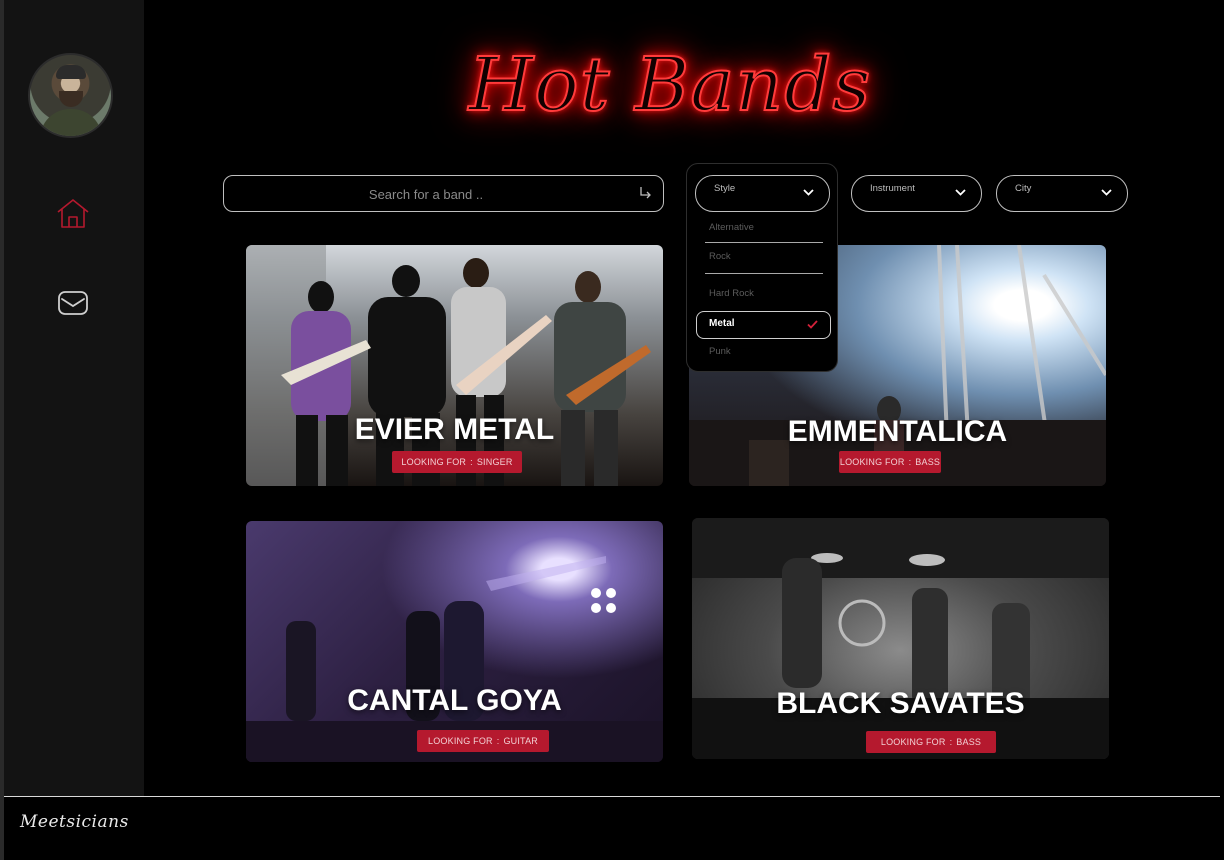 The image size is (1224, 860). I want to click on search-input, so click(426, 194).